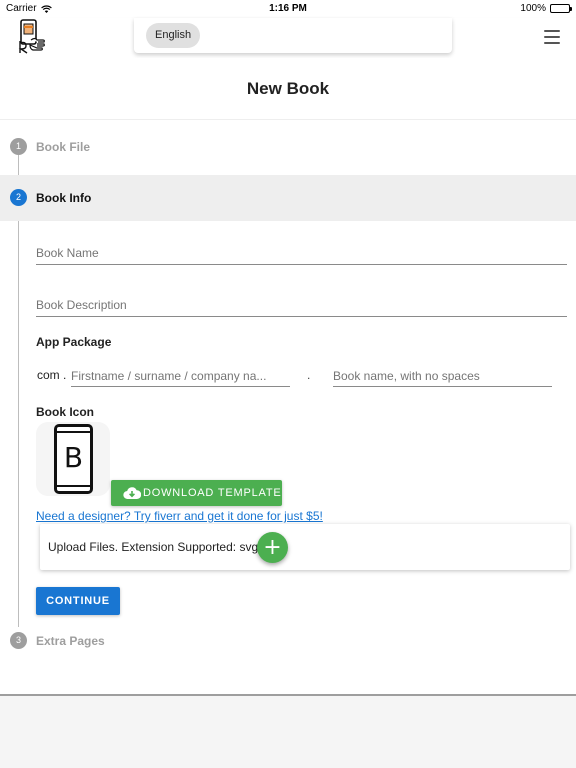 The height and width of the screenshot is (768, 576). Describe the element at coordinates (70, 641) in the screenshot. I see `step-label: Extra Pages` at that location.